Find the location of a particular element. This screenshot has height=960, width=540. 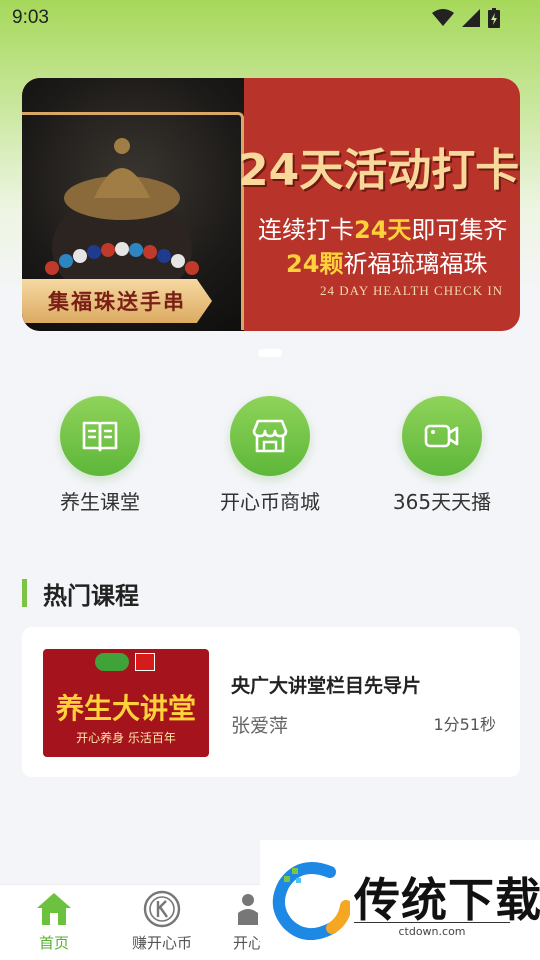

status-icons is located at coordinates (466, 18).